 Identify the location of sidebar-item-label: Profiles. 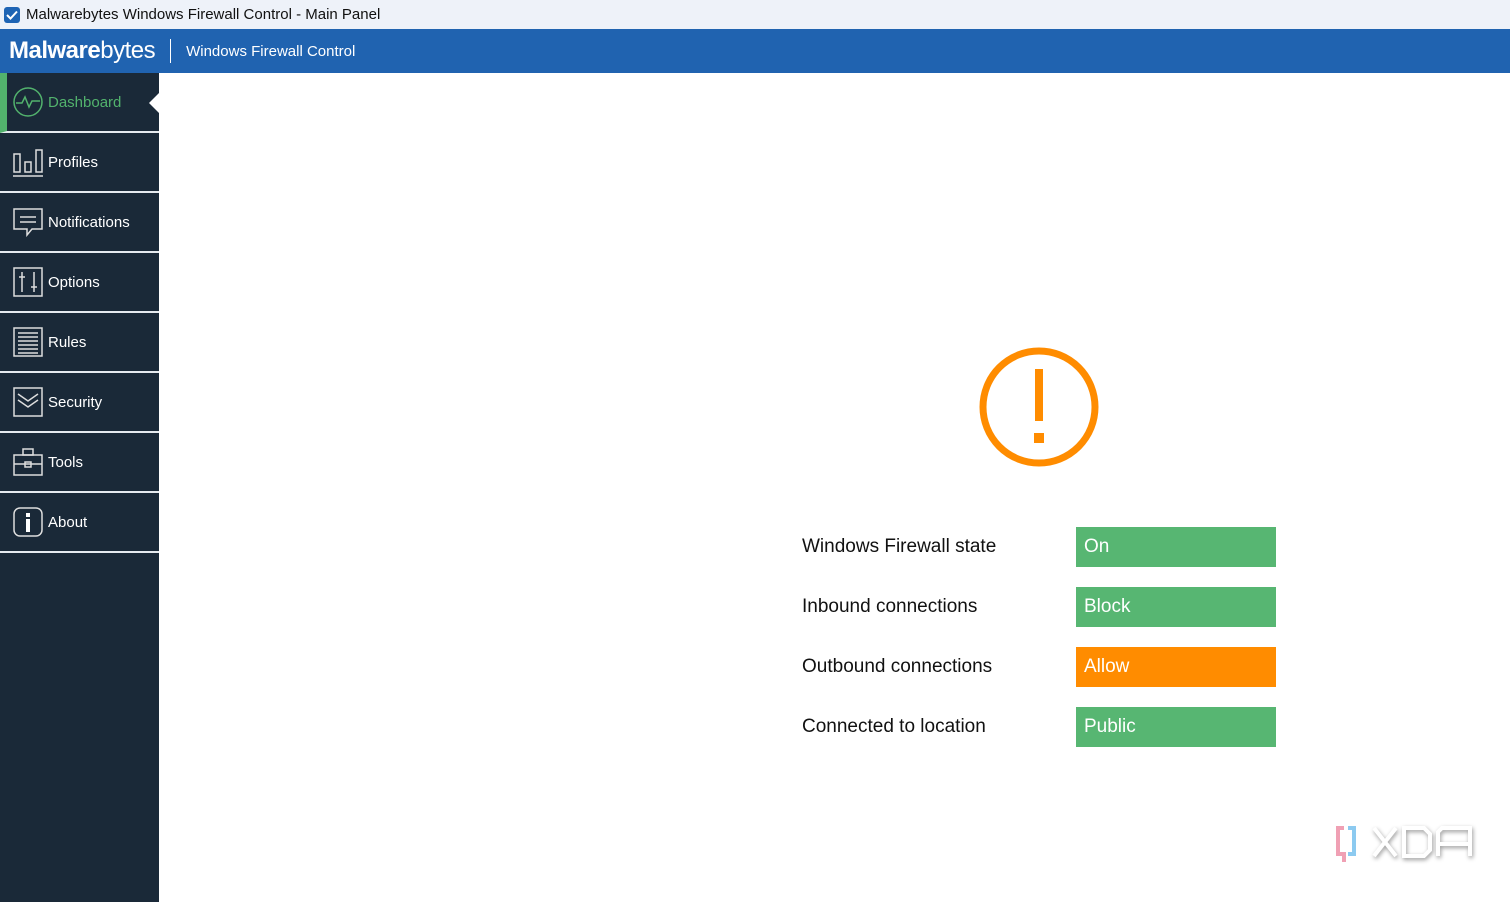
(73, 162).